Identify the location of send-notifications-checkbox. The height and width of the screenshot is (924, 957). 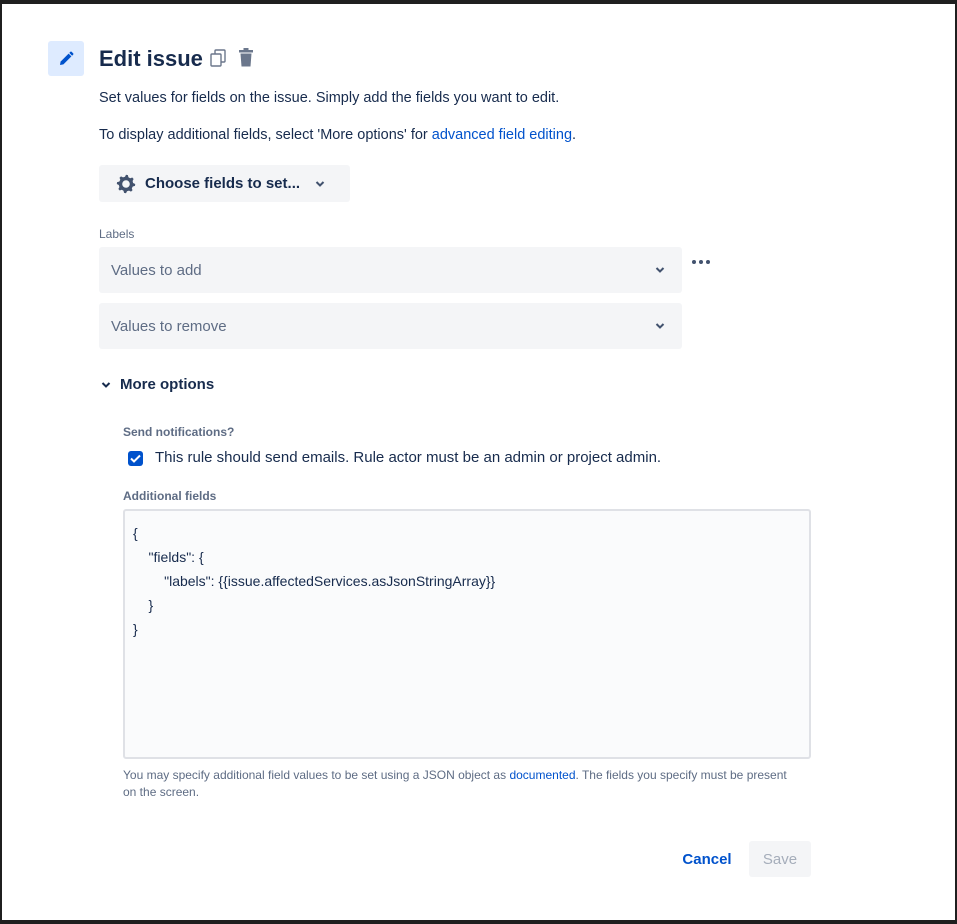
(135, 458).